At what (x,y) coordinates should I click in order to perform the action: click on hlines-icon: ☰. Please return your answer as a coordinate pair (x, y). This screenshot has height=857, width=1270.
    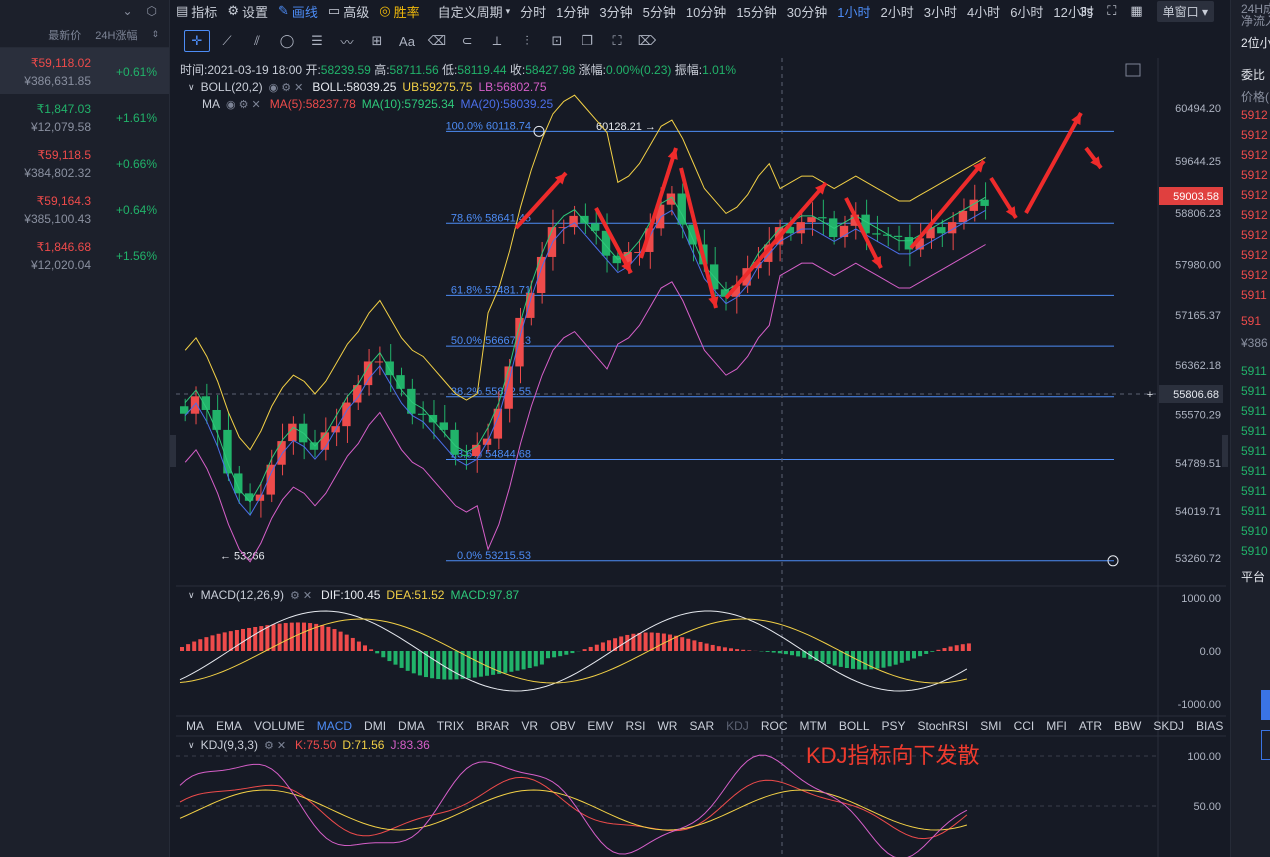
    Looking at the image, I should click on (317, 41).